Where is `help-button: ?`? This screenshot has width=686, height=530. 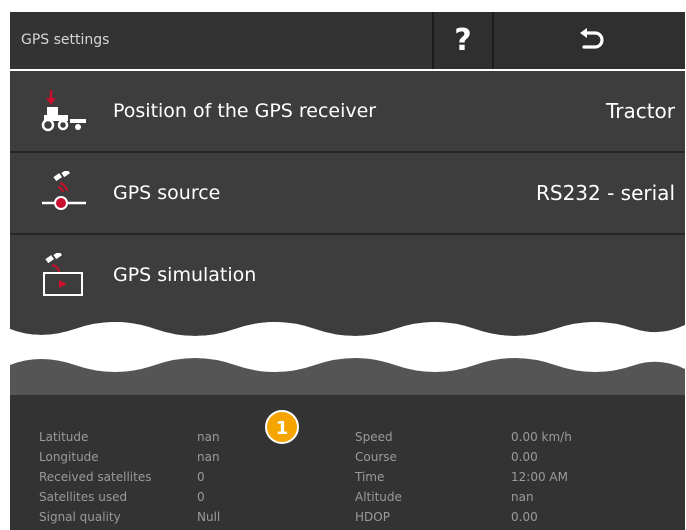
help-button: ? is located at coordinates (462, 40).